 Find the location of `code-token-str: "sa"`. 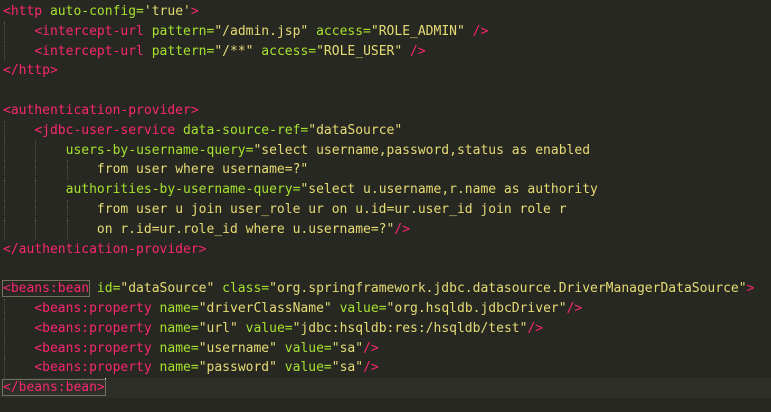

code-token-str: "sa" is located at coordinates (347, 348).